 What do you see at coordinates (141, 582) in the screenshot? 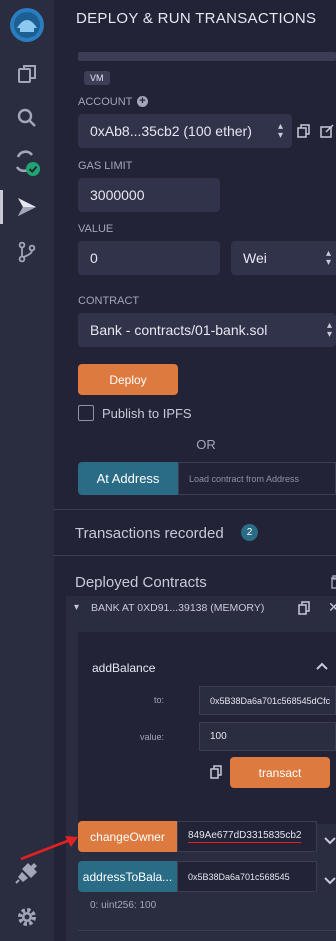
I see `deployed-contracts-title: Deployed Contracts` at bounding box center [141, 582].